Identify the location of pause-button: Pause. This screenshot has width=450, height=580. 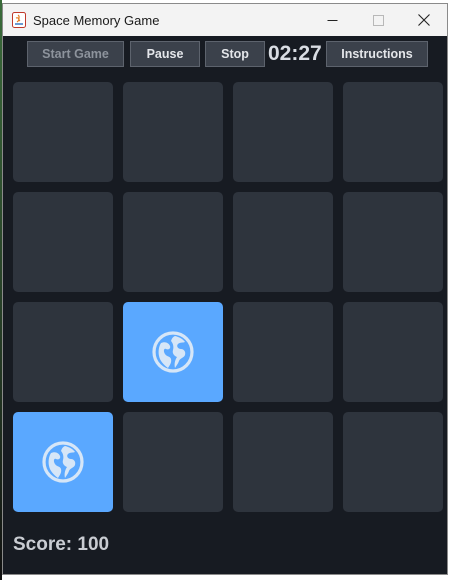
(165, 54).